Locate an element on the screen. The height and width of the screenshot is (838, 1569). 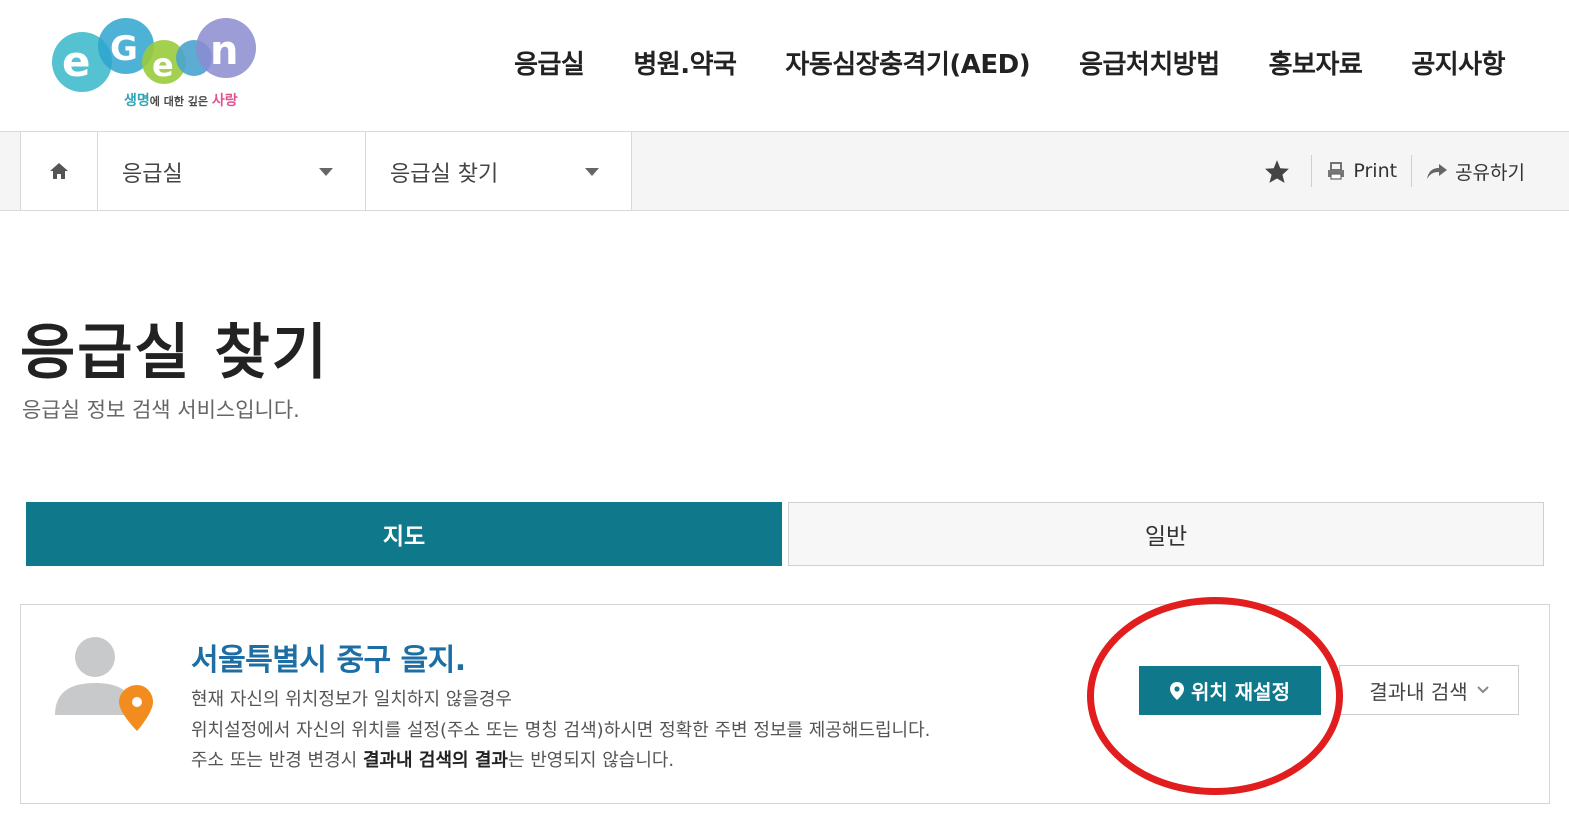
nav-item-first-aid: 응급처치방법 is located at coordinates (1149, 62).